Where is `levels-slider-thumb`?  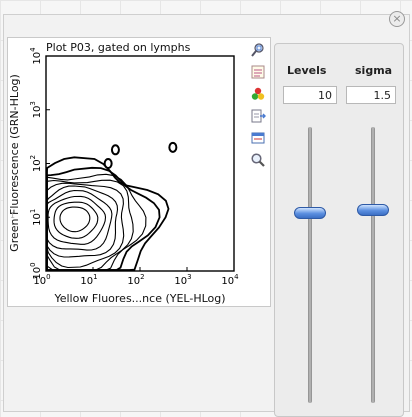 levels-slider-thumb is located at coordinates (310, 212).